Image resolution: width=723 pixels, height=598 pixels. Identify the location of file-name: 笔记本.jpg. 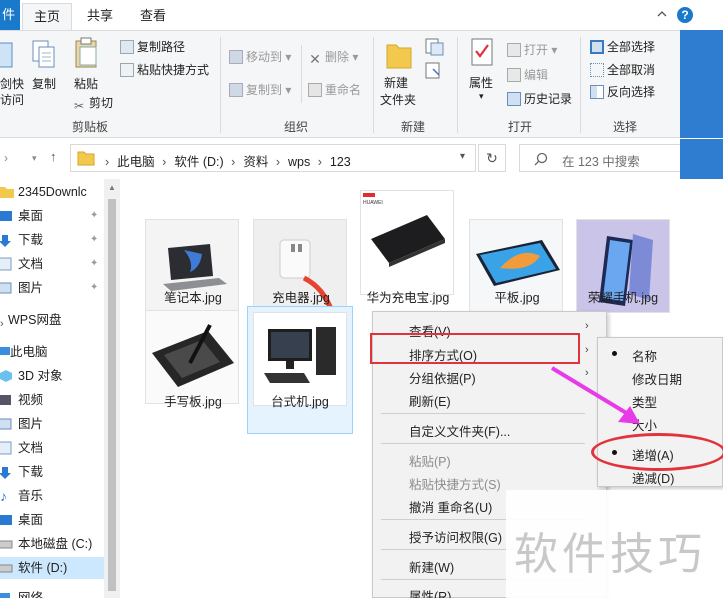
(193, 296).